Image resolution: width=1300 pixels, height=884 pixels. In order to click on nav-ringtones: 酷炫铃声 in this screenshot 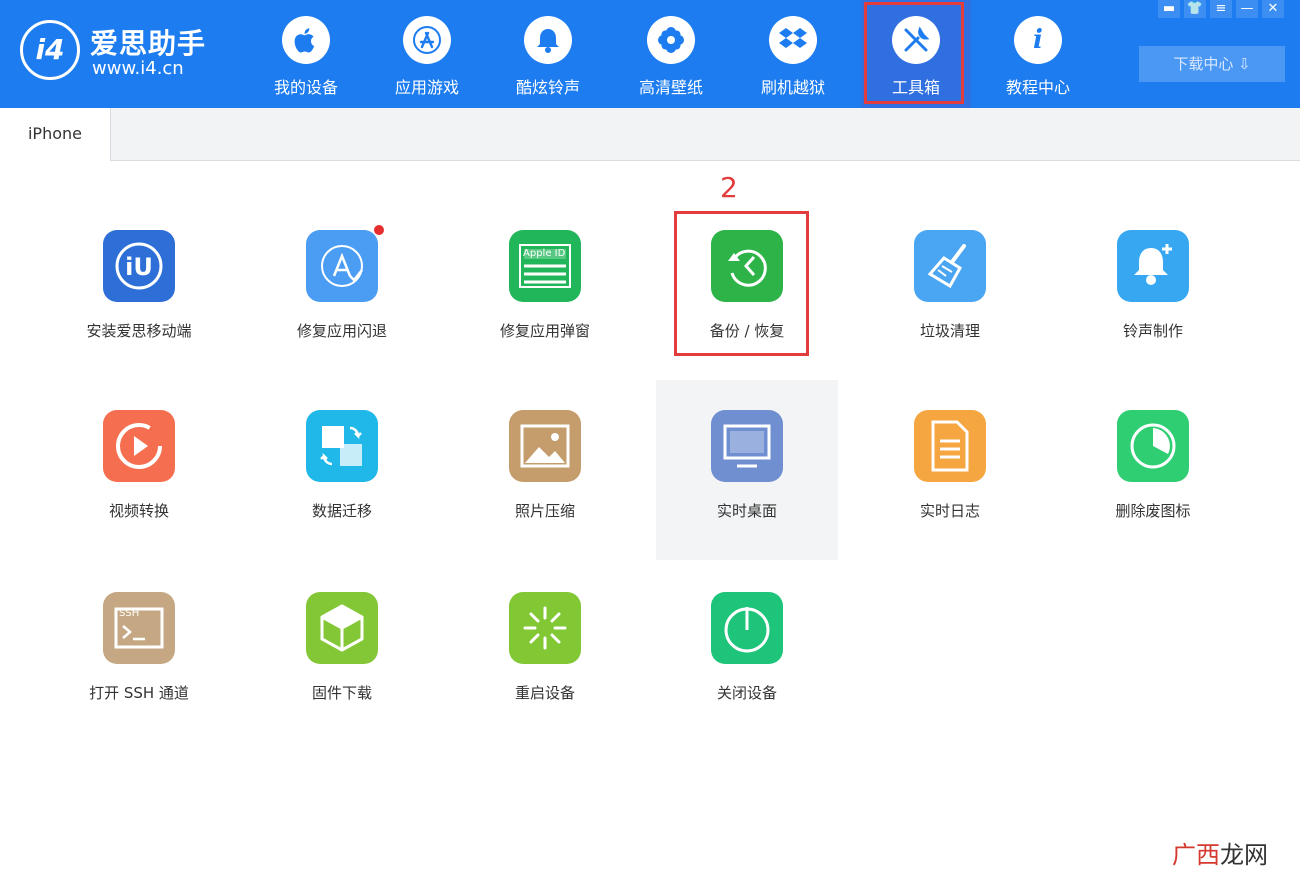, I will do `click(548, 54)`.